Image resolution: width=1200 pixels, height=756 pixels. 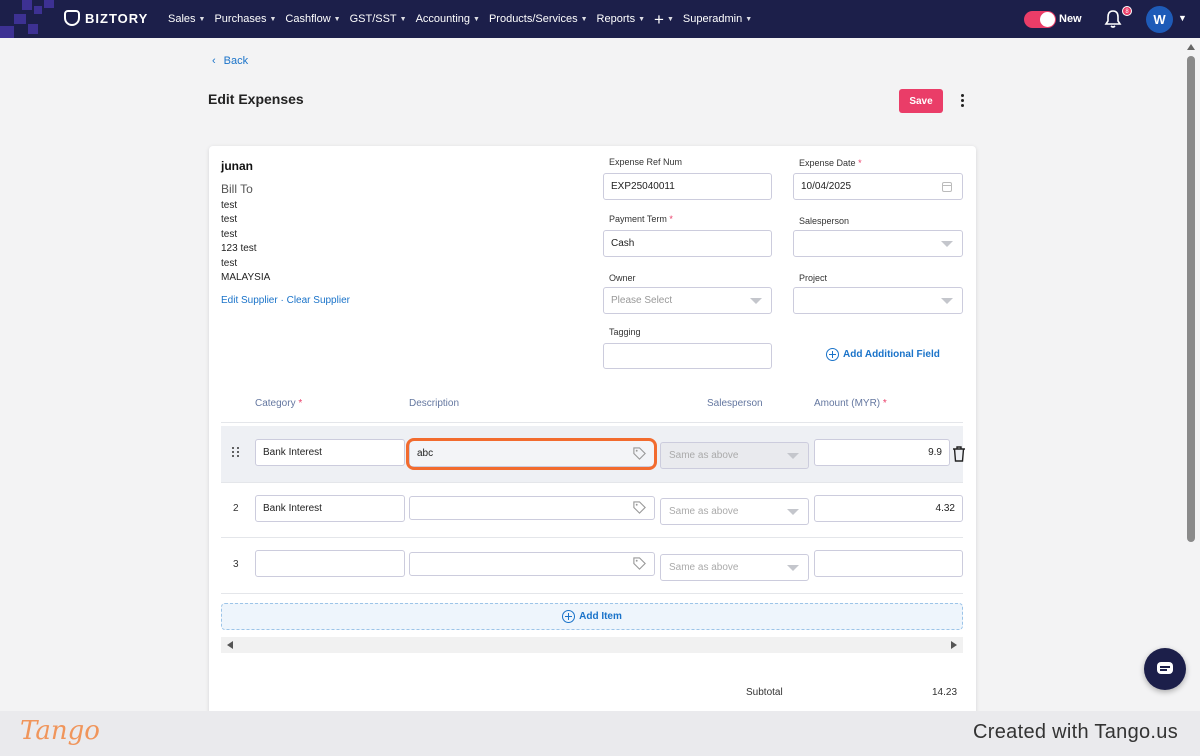 I want to click on salesperson-label: Salesperson, so click(x=824, y=221).